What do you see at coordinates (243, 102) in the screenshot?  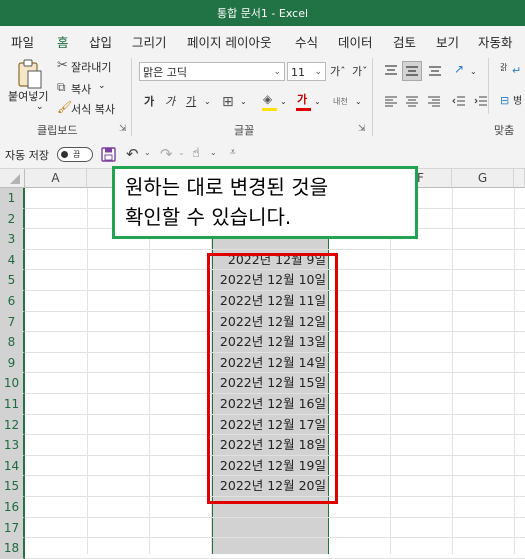 I see `borders-dropdown-icon: ⌄` at bounding box center [243, 102].